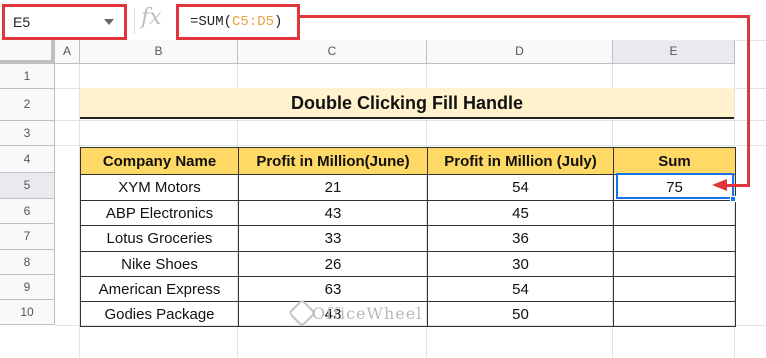 This screenshot has height=358, width=766. Describe the element at coordinates (159, 238) in the screenshot. I see `cell-company: Lotus Groceries` at that location.